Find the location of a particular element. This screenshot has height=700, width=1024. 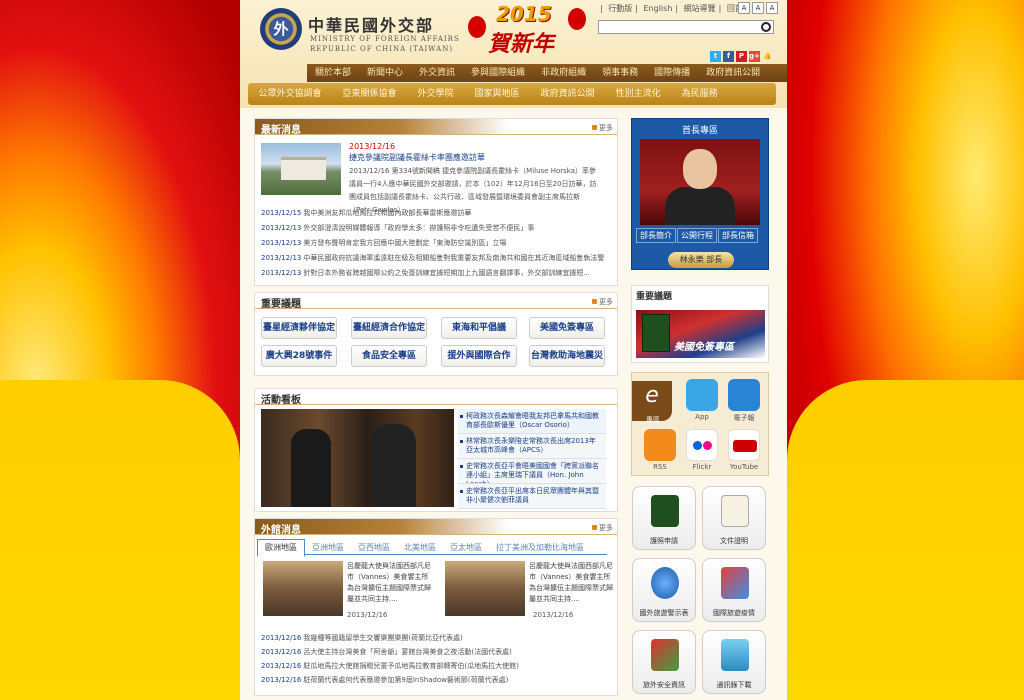

issue-button: 廣大興28號事件 is located at coordinates (299, 356).